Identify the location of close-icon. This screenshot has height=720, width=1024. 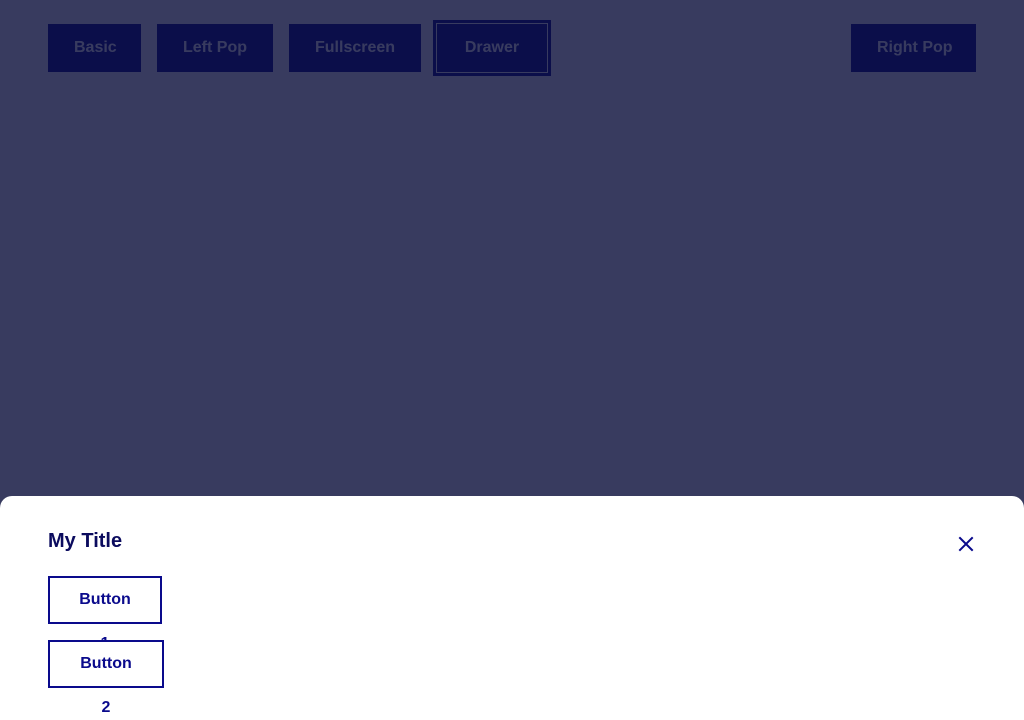
(966, 544).